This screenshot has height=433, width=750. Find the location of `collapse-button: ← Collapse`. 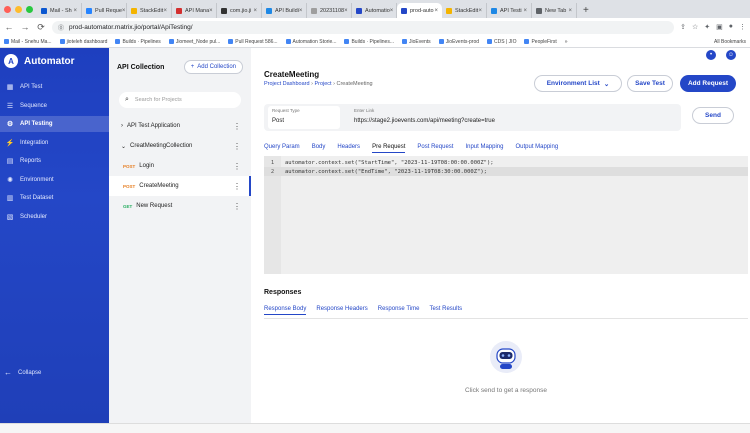

collapse-button: ← Collapse is located at coordinates (22, 372).